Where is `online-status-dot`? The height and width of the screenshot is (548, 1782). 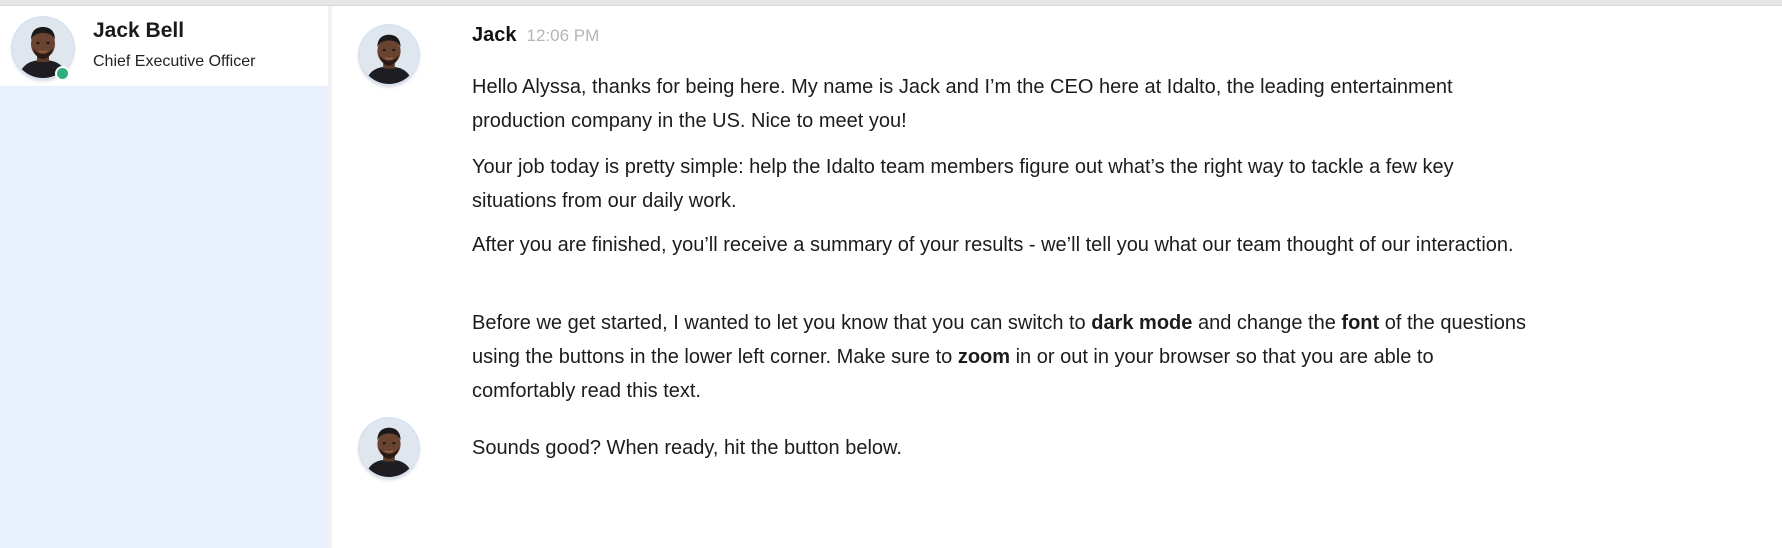
online-status-dot is located at coordinates (62, 73).